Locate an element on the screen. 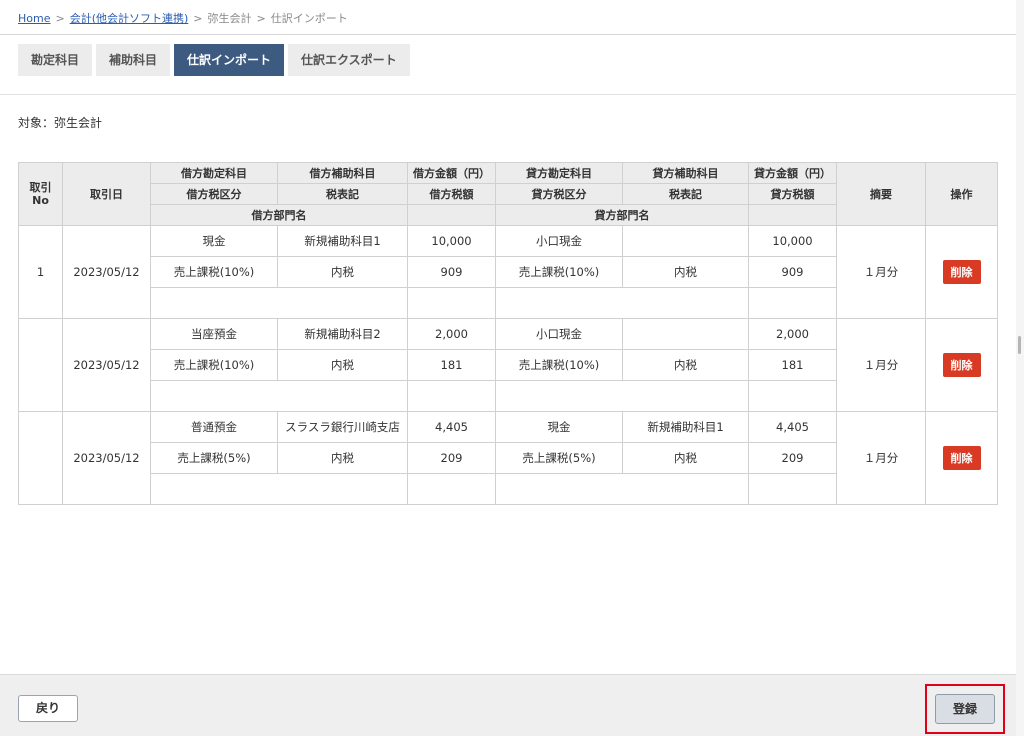  footer-bar: 戻り 登録 is located at coordinates (508, 705).